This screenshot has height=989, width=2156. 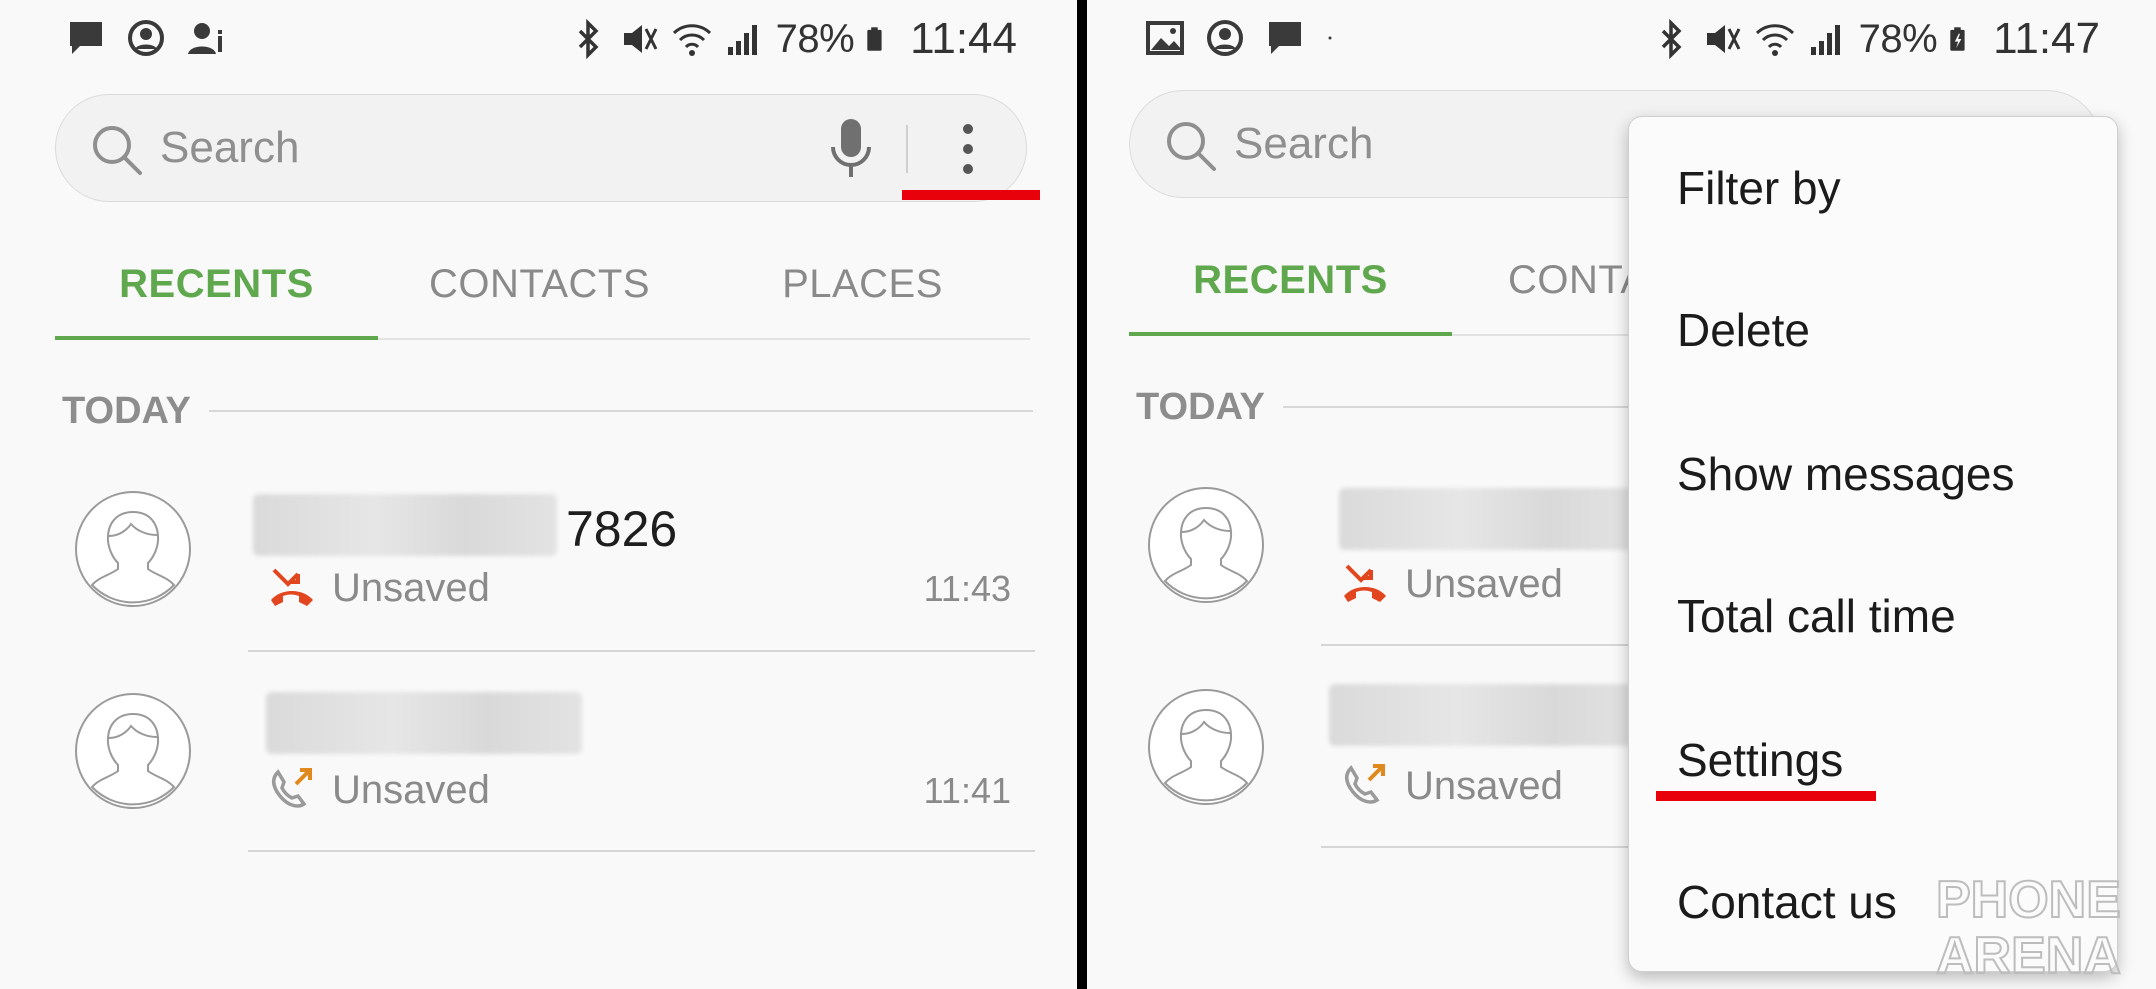 I want to click on caller-number-suffix: 7826, so click(x=622, y=529).